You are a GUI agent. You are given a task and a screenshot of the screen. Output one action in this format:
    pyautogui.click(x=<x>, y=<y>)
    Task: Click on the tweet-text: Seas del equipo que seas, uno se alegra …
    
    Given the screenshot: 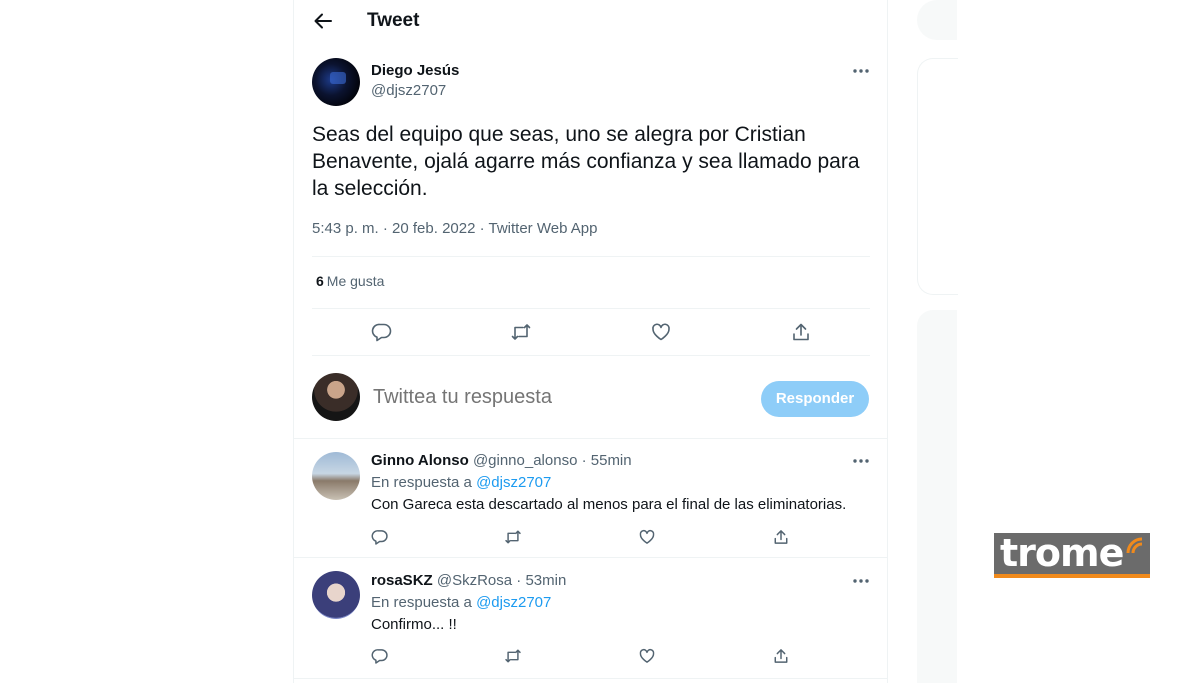 What is the action you would take?
    pyautogui.click(x=586, y=161)
    